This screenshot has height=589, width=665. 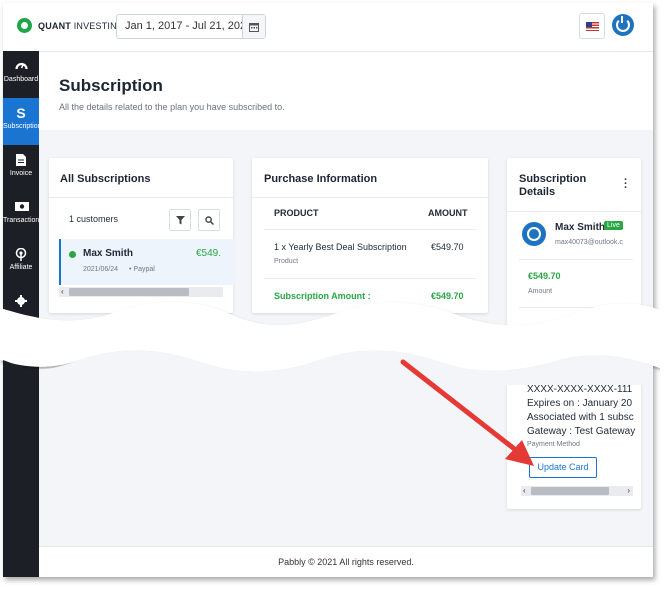 What do you see at coordinates (460, 406) in the screenshot?
I see `arrow-shaft` at bounding box center [460, 406].